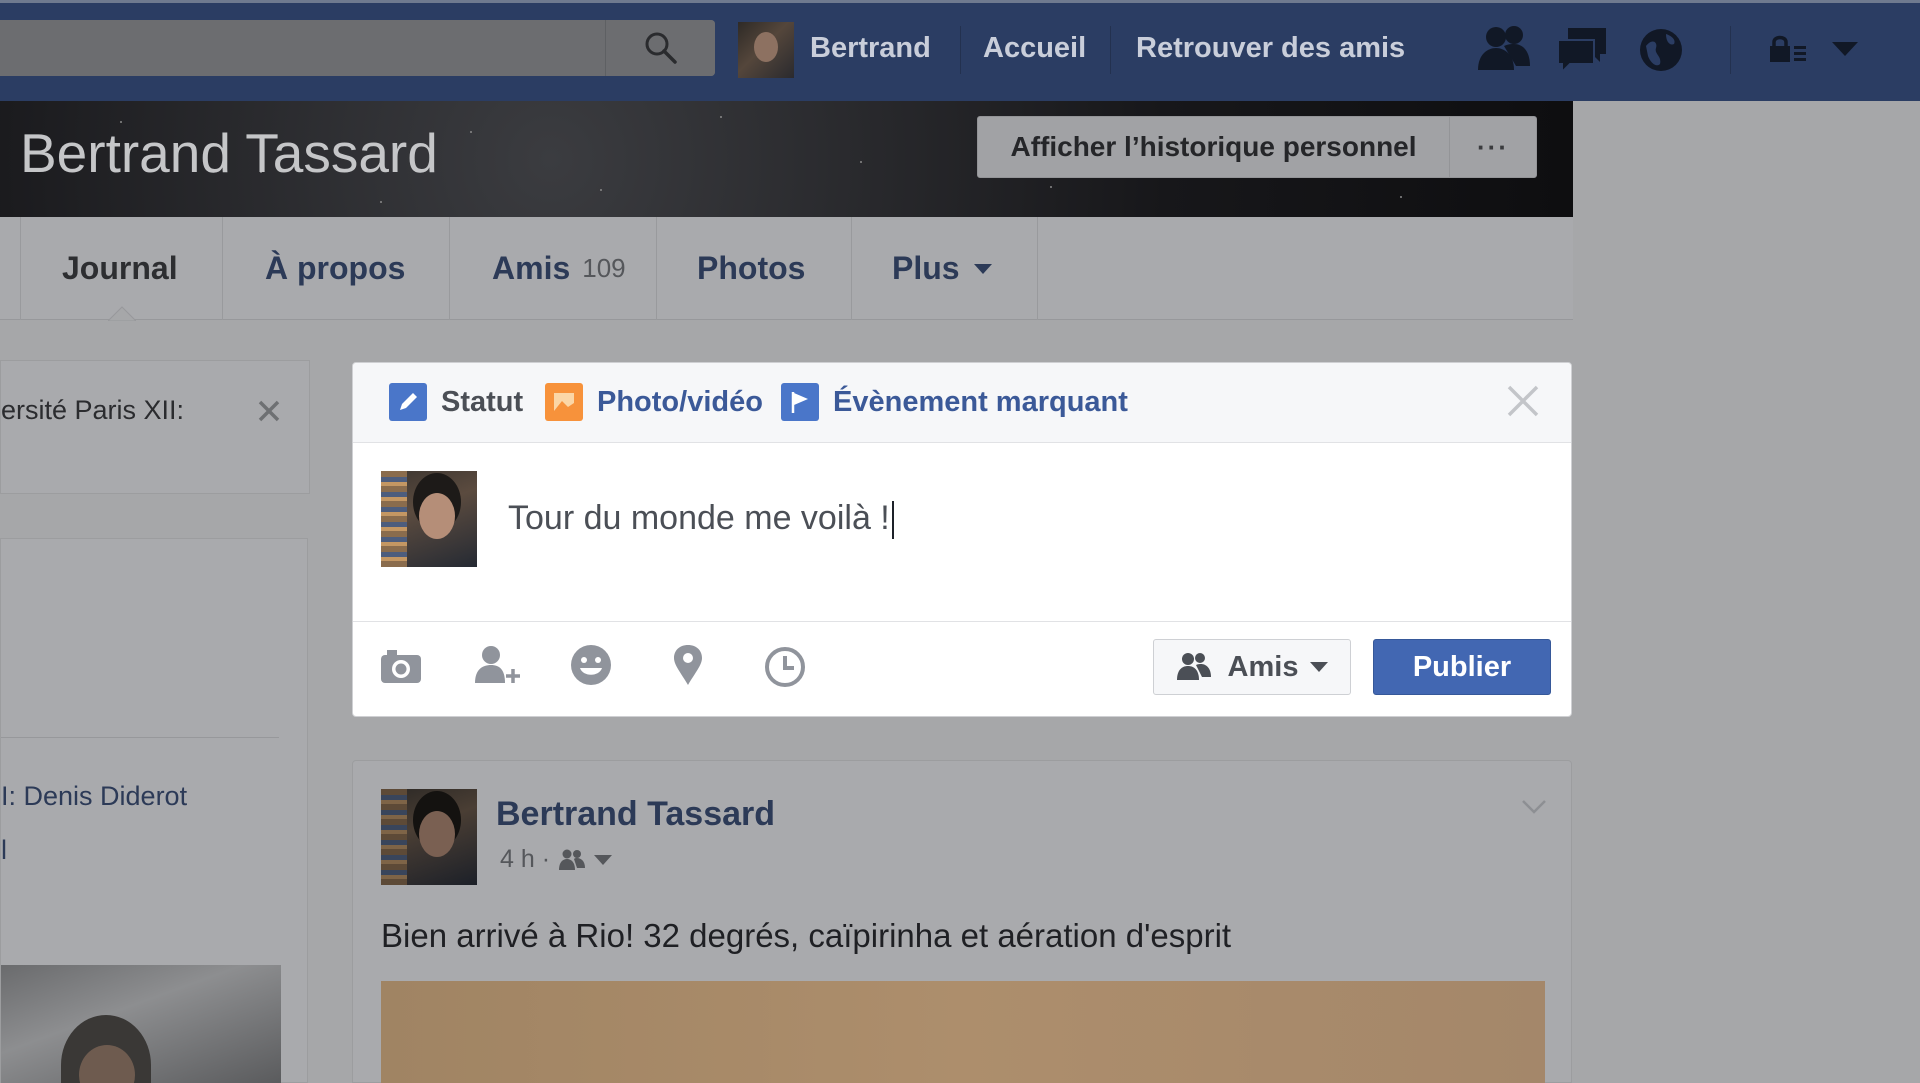 The height and width of the screenshot is (1083, 1920). Describe the element at coordinates (498, 665) in the screenshot. I see `tag-friends-icon` at that location.